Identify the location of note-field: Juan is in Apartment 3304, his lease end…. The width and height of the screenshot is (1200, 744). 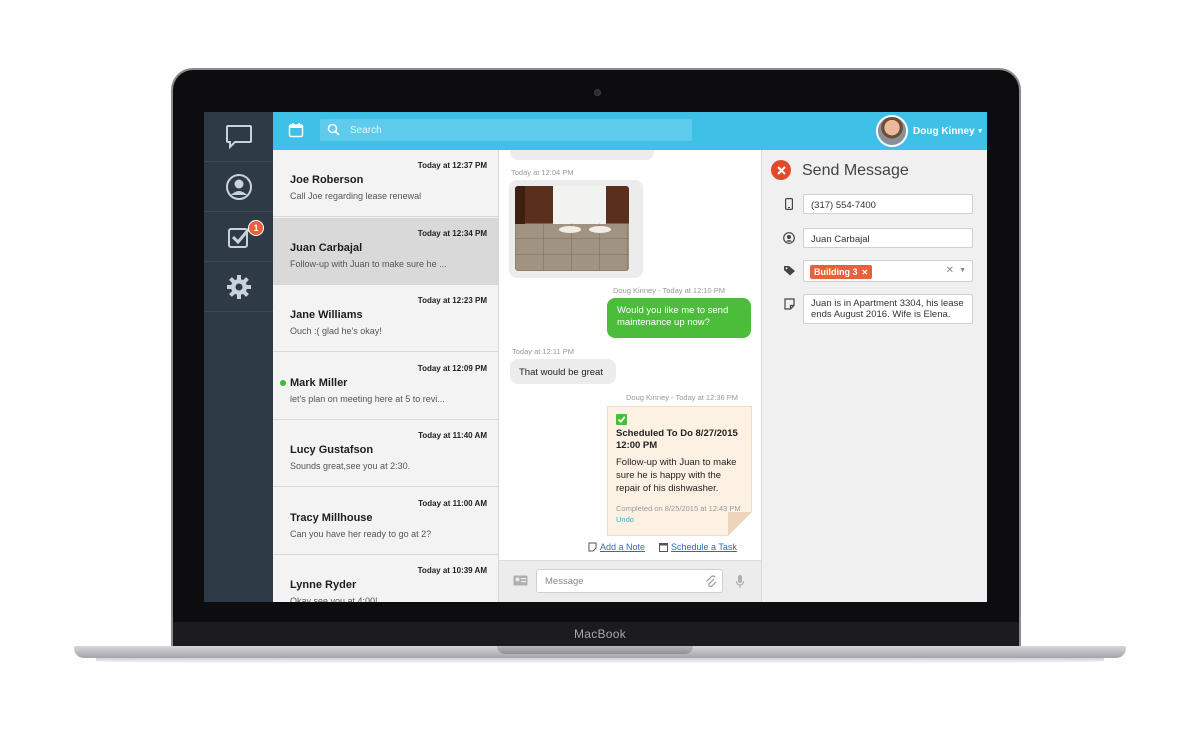
(888, 309).